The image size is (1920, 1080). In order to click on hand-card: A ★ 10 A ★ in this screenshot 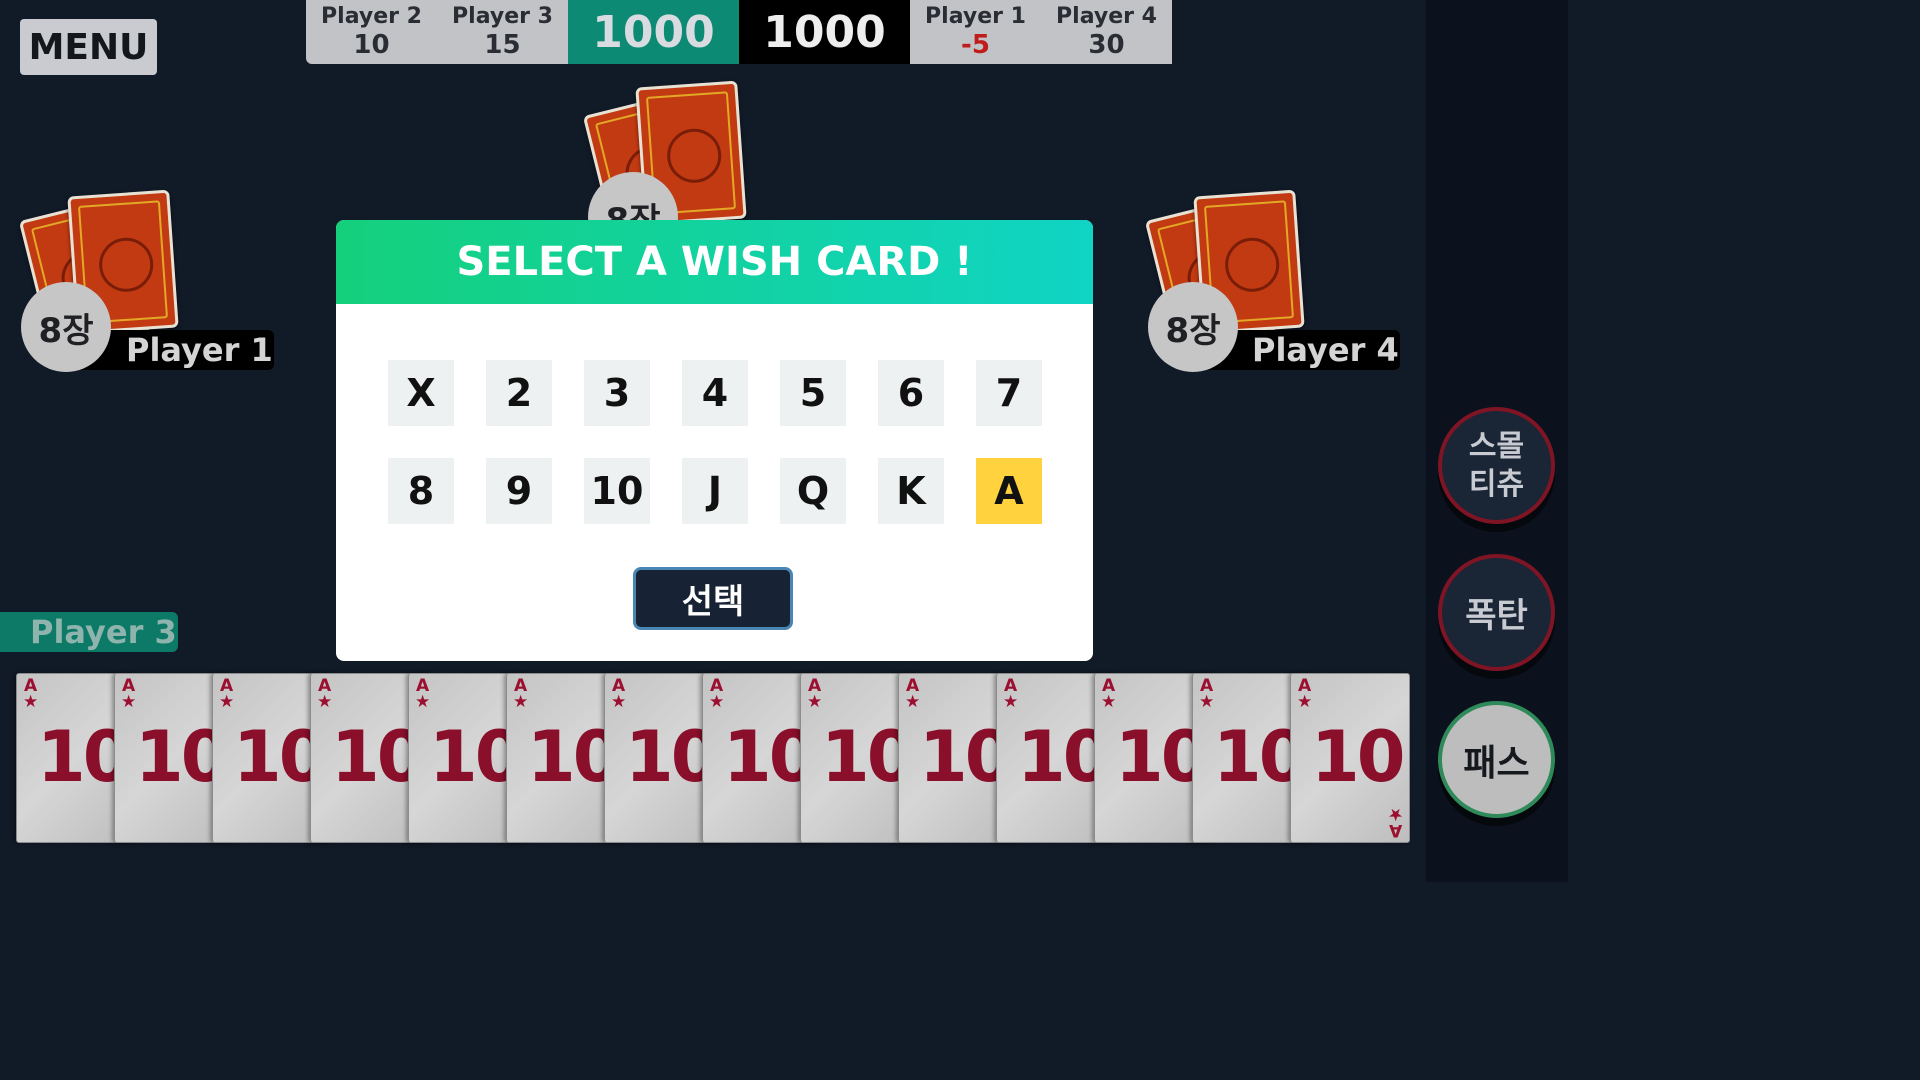, I will do `click(1350, 758)`.